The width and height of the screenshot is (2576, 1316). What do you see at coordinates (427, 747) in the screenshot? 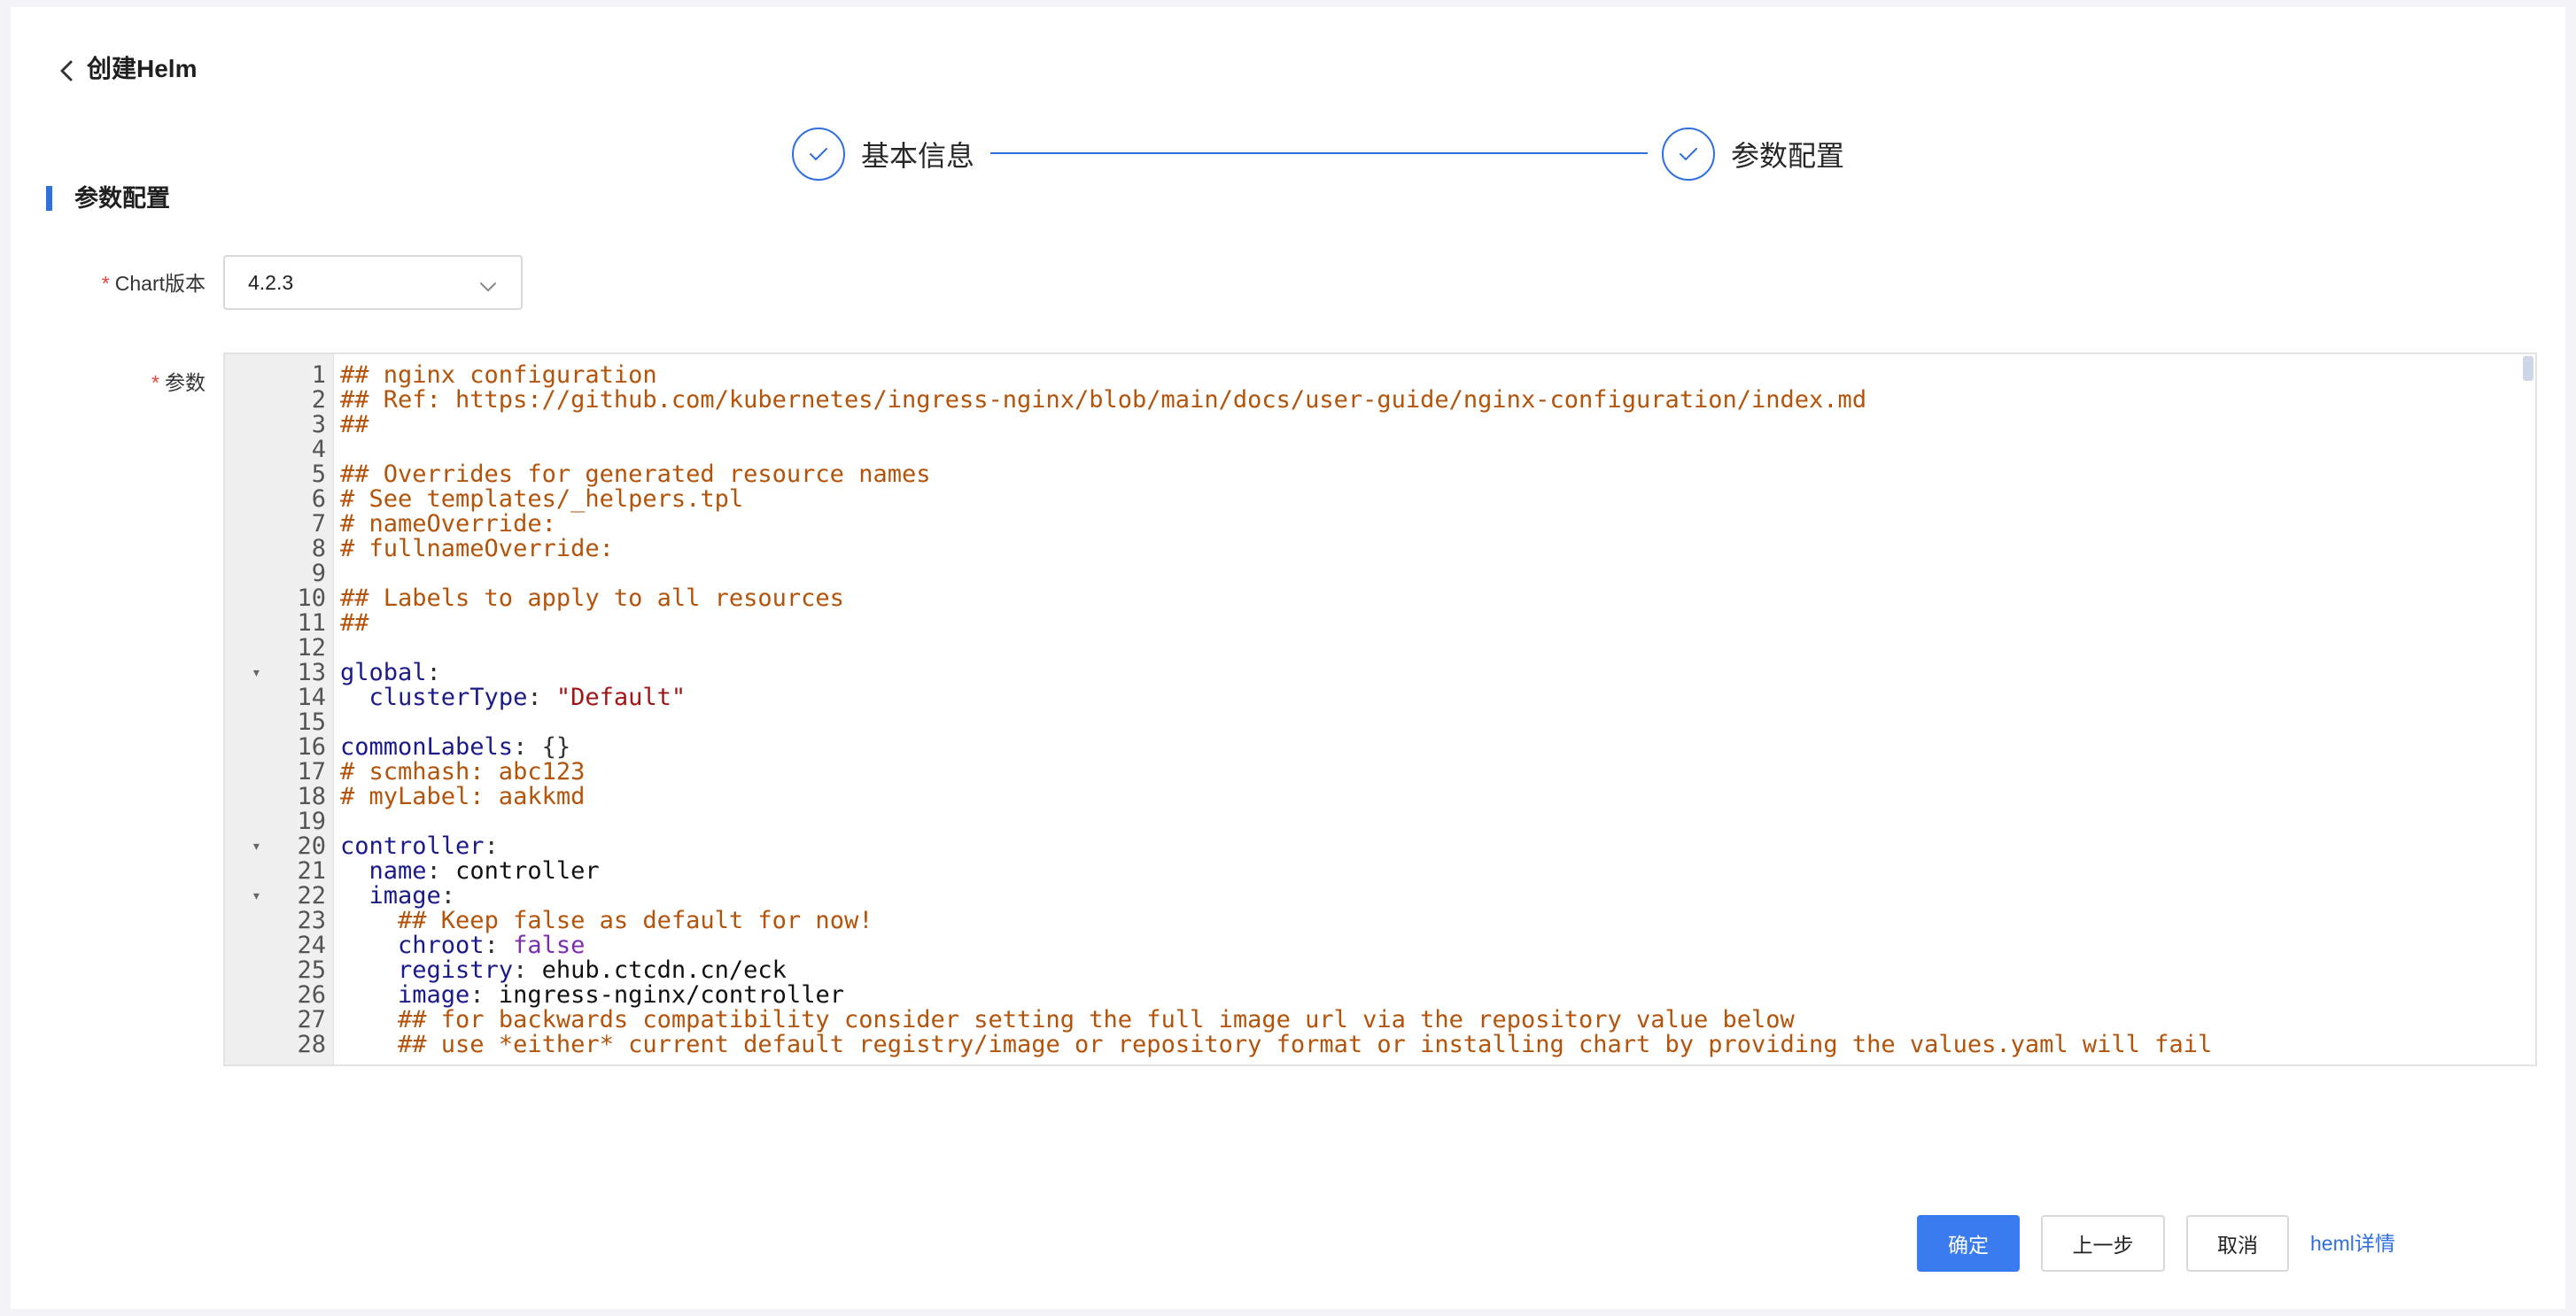
I see `code-token: commonLabels` at bounding box center [427, 747].